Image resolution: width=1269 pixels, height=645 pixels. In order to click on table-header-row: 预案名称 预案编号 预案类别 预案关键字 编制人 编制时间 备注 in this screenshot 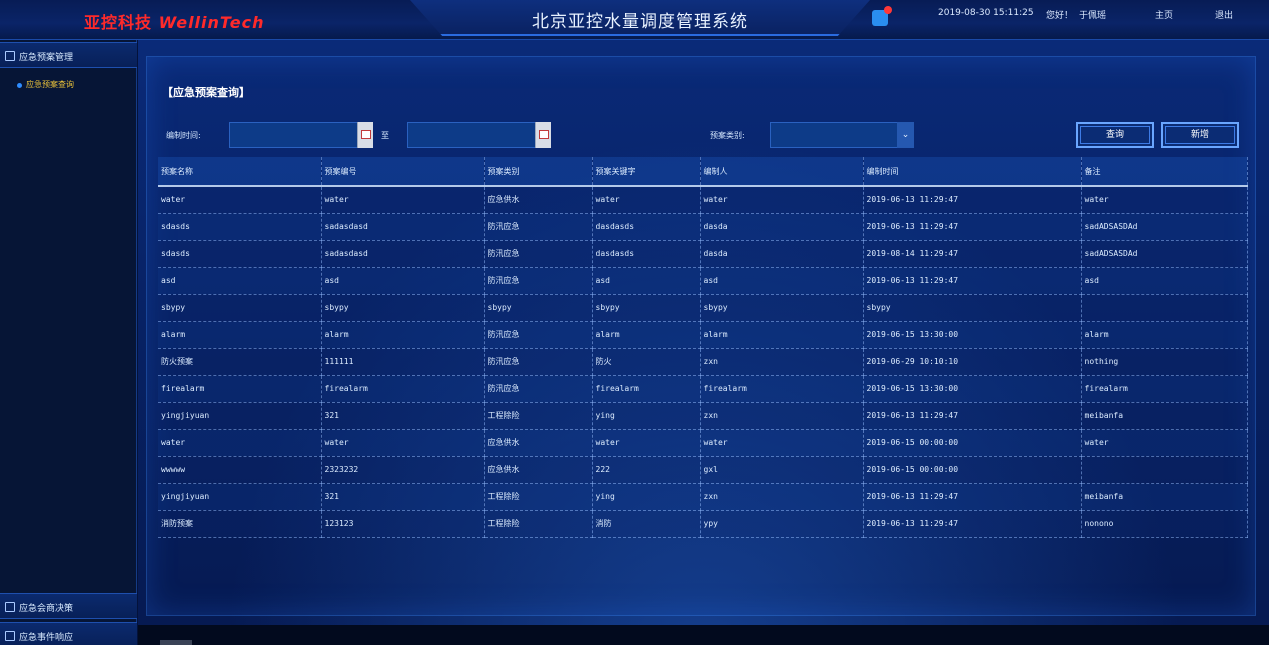, I will do `click(703, 172)`.